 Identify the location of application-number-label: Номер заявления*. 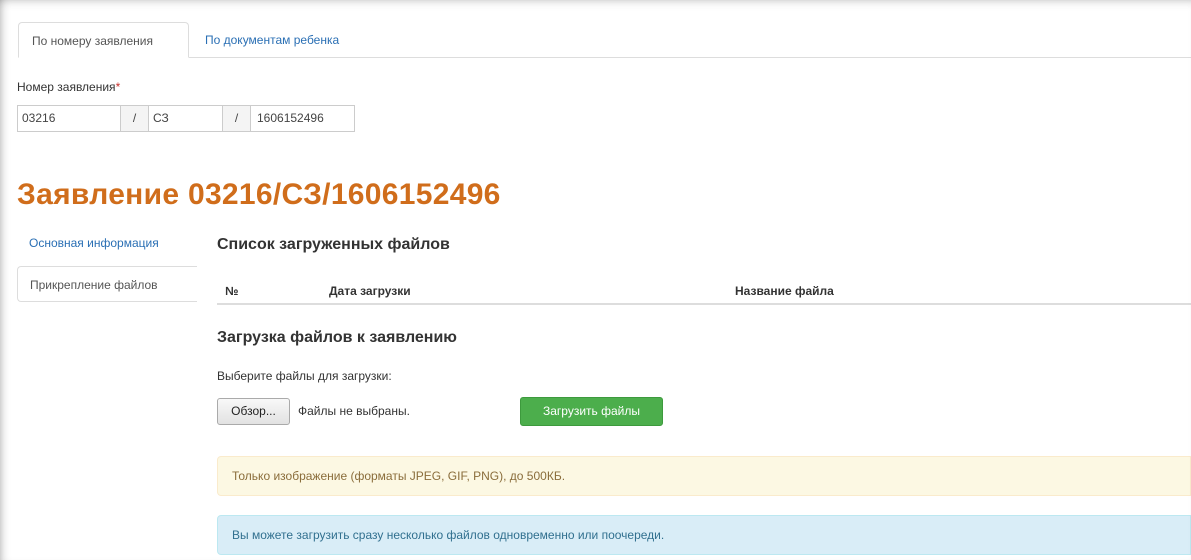
(68, 87).